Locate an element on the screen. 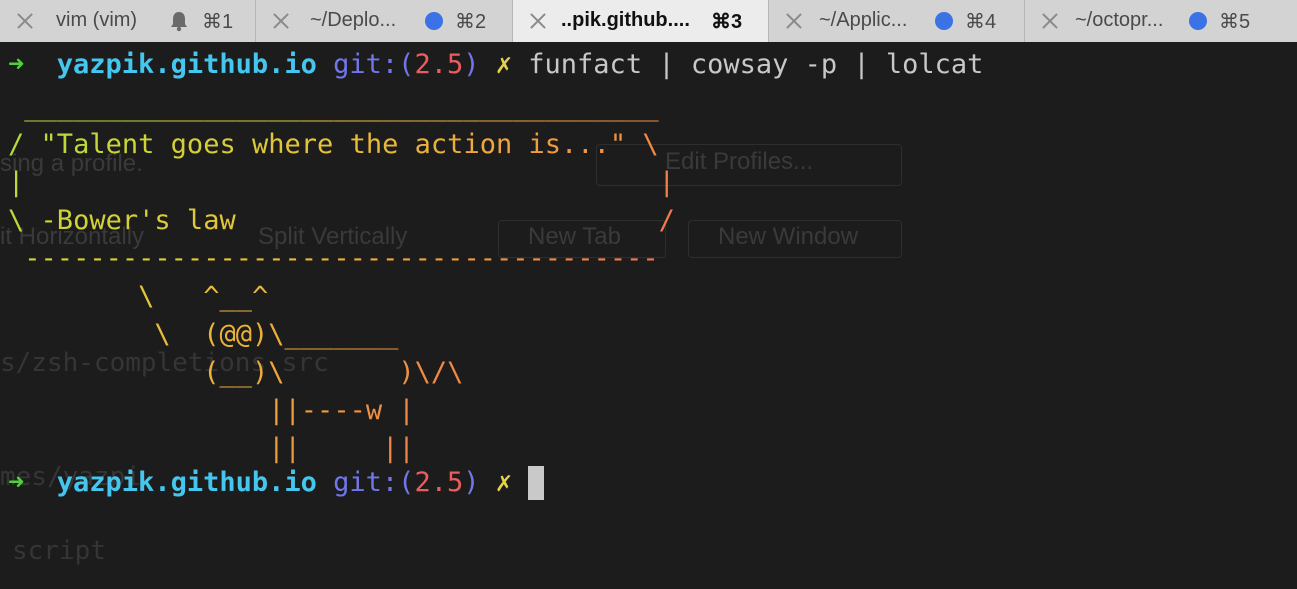 This screenshot has height=589, width=1297. cowsay-line: ||----w | is located at coordinates (341, 410).